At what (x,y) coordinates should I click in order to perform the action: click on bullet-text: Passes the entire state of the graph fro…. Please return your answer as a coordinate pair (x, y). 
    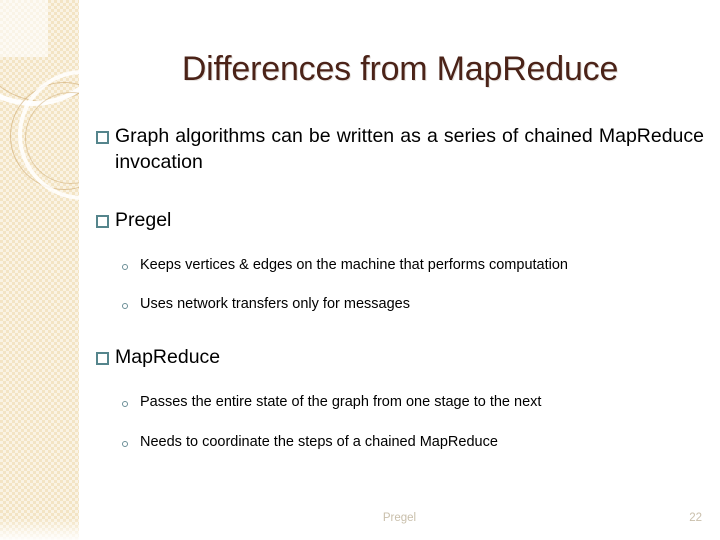
    Looking at the image, I should click on (341, 402).